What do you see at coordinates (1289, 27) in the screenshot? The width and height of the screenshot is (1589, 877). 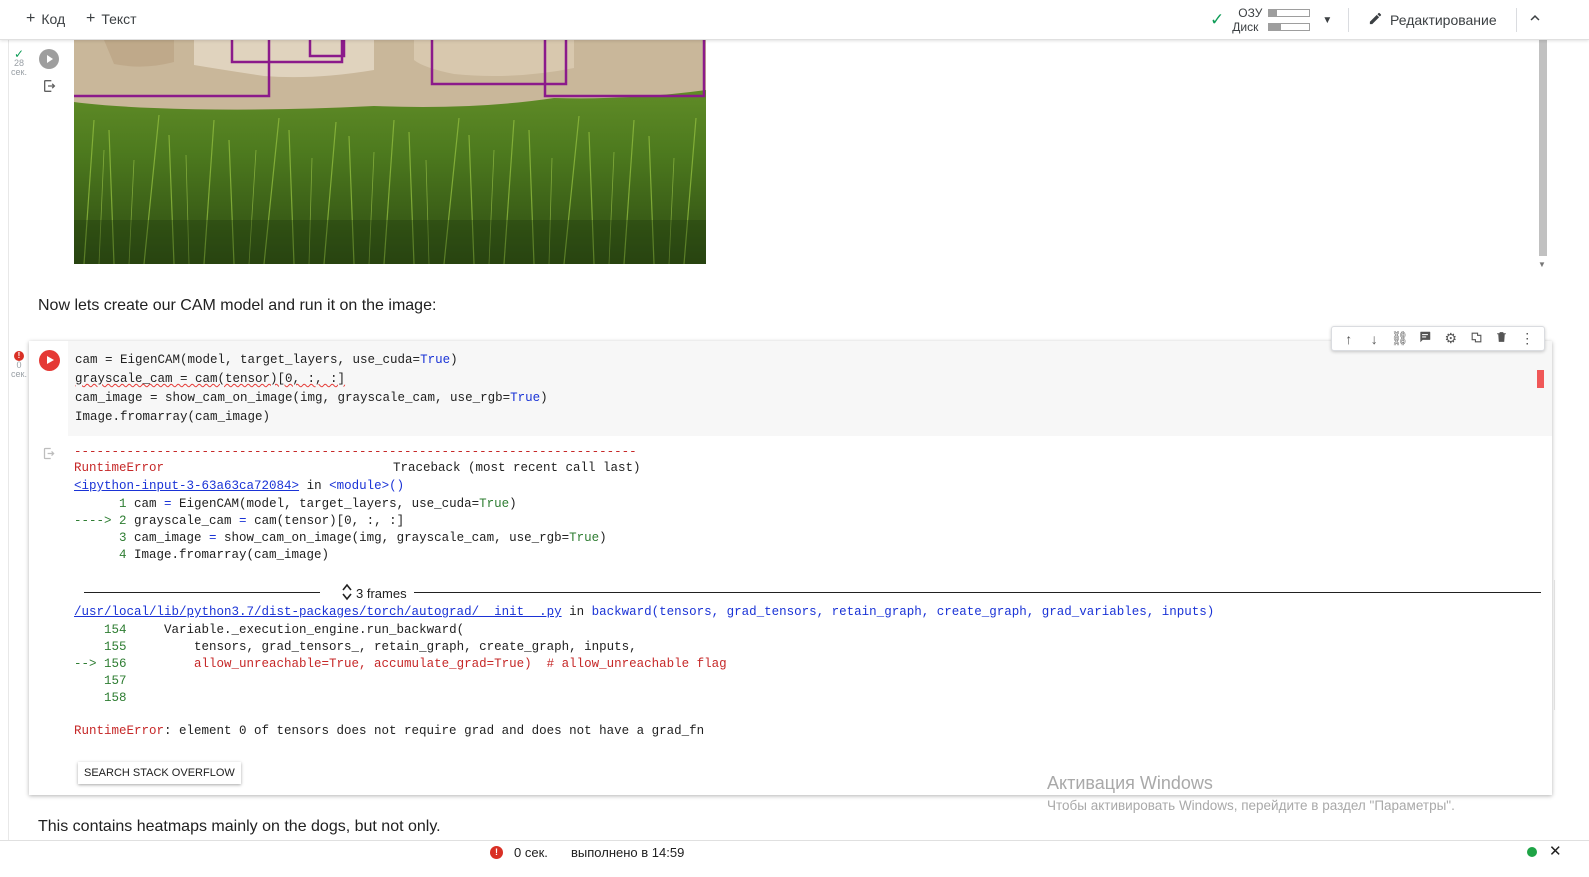 I see `disk-bar` at bounding box center [1289, 27].